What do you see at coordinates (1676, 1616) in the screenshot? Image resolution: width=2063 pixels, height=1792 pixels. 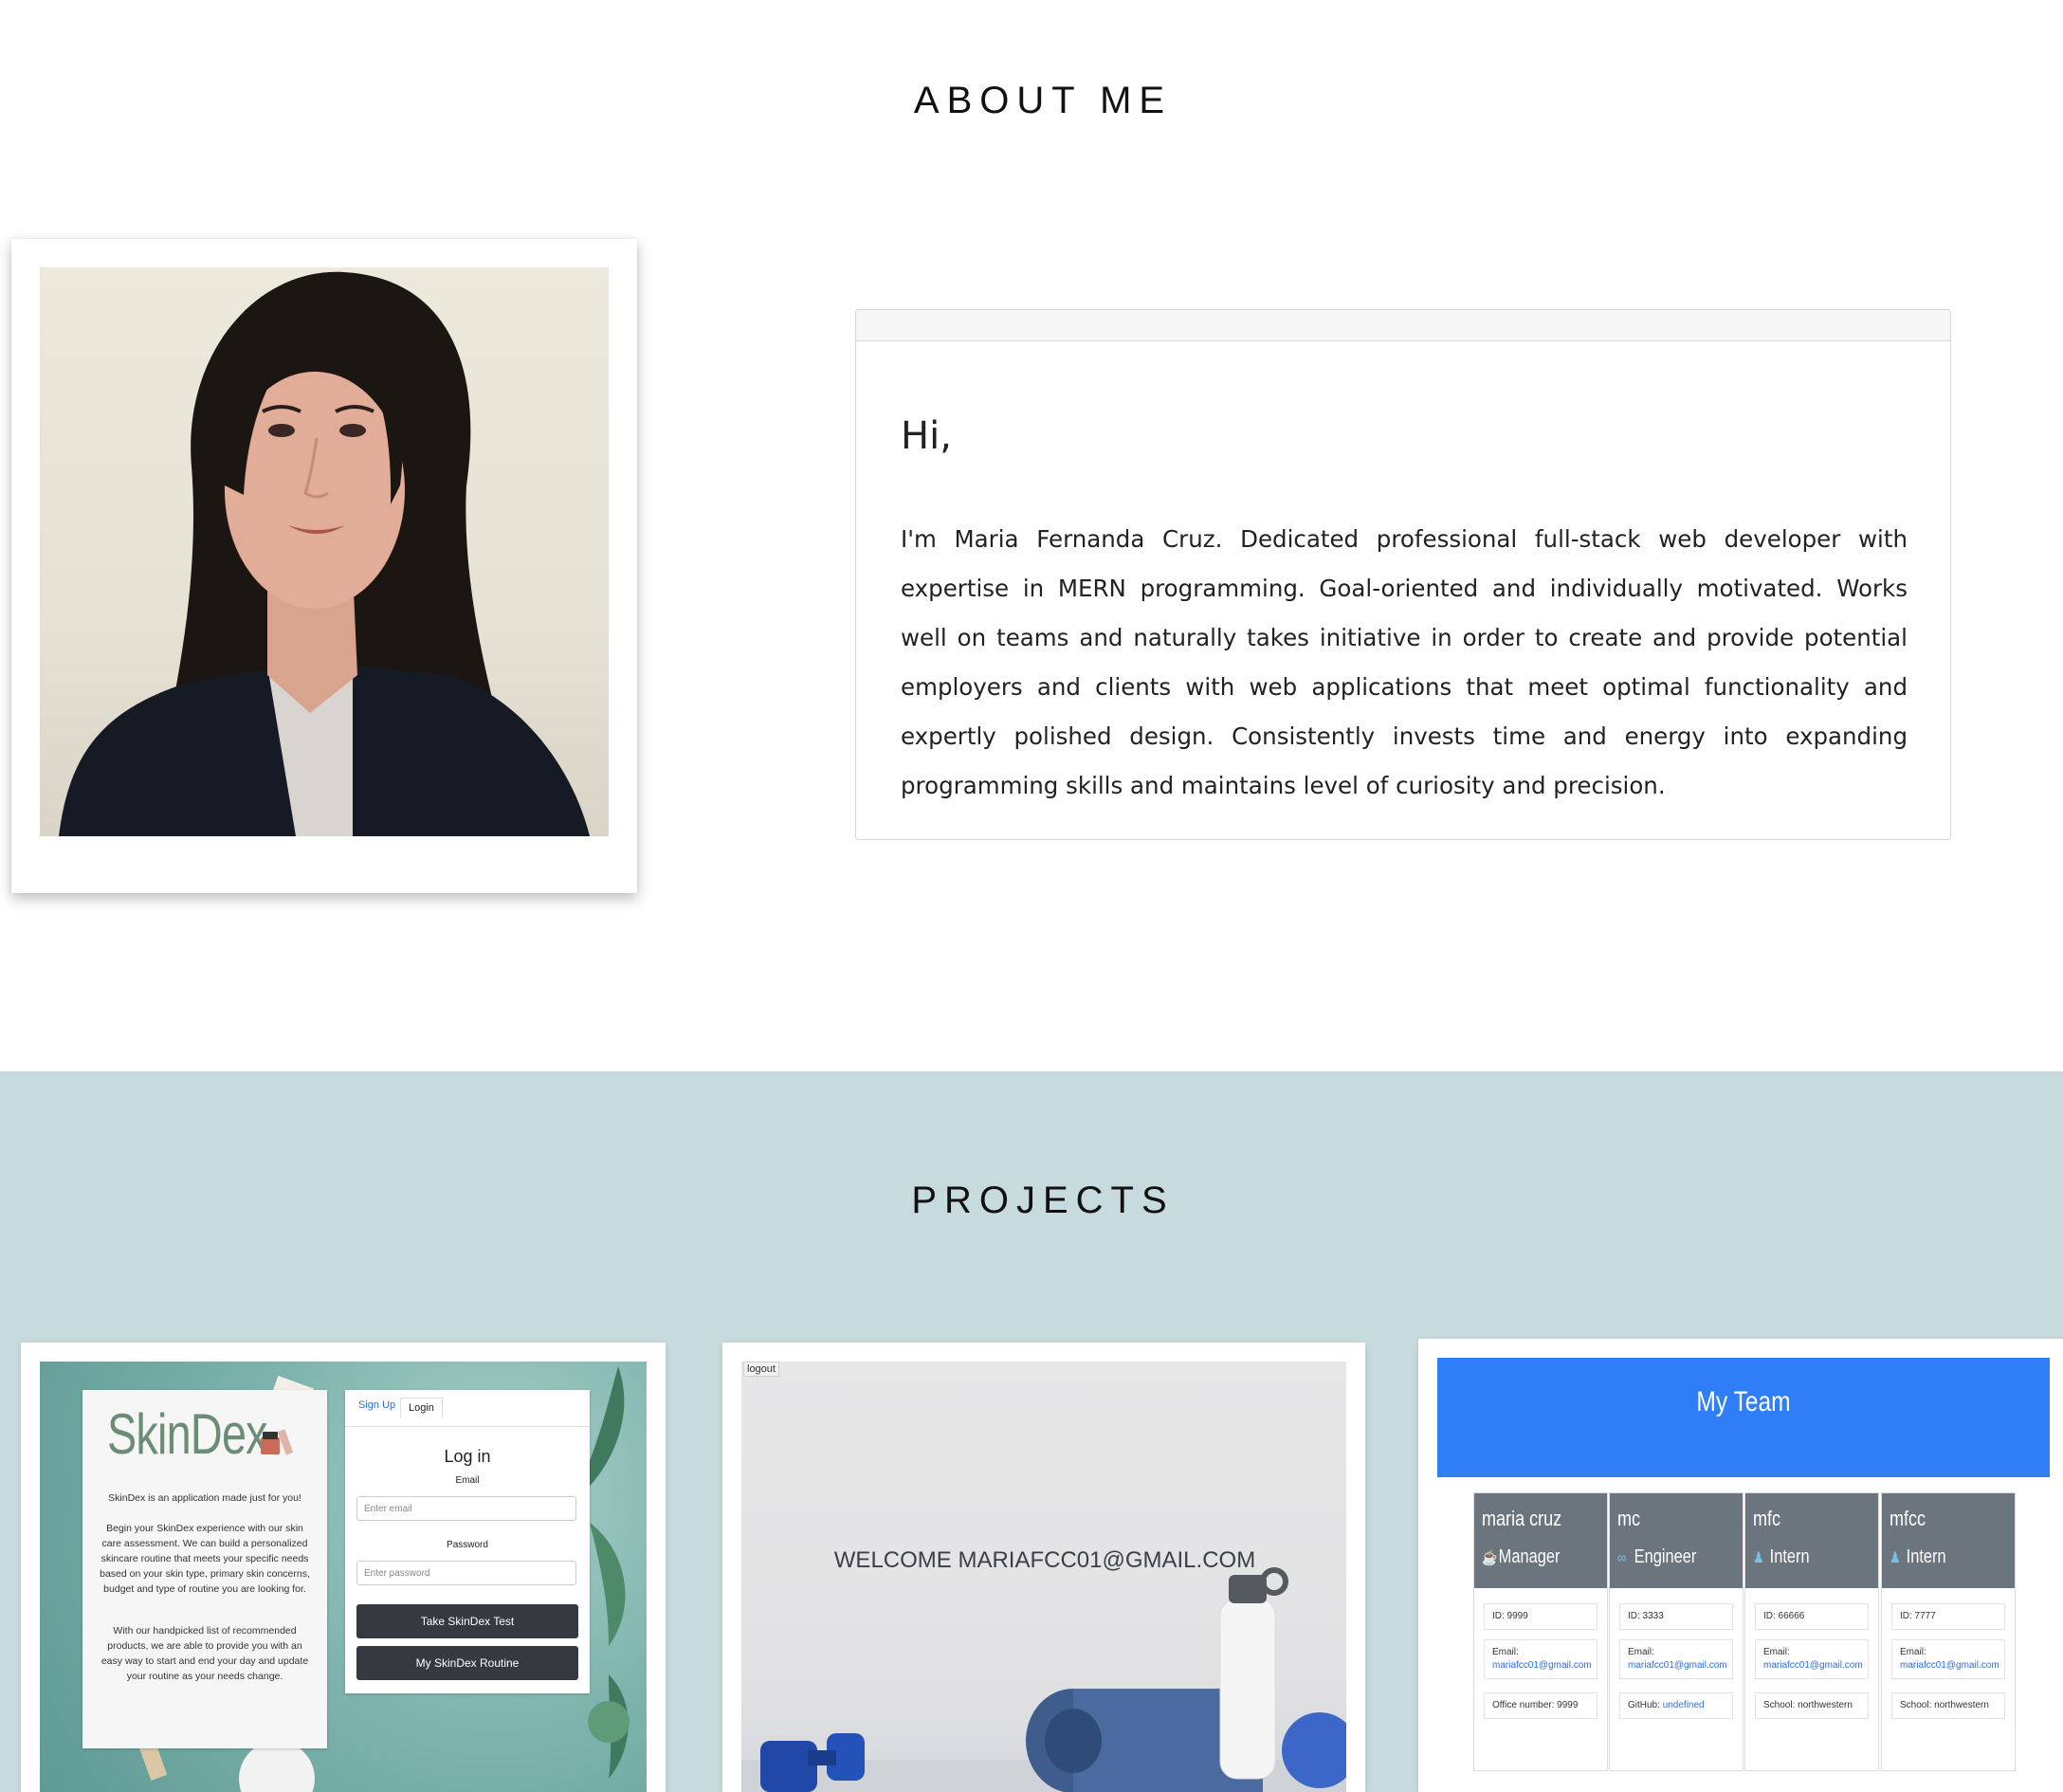 I see `employee-id: ID: 3333` at bounding box center [1676, 1616].